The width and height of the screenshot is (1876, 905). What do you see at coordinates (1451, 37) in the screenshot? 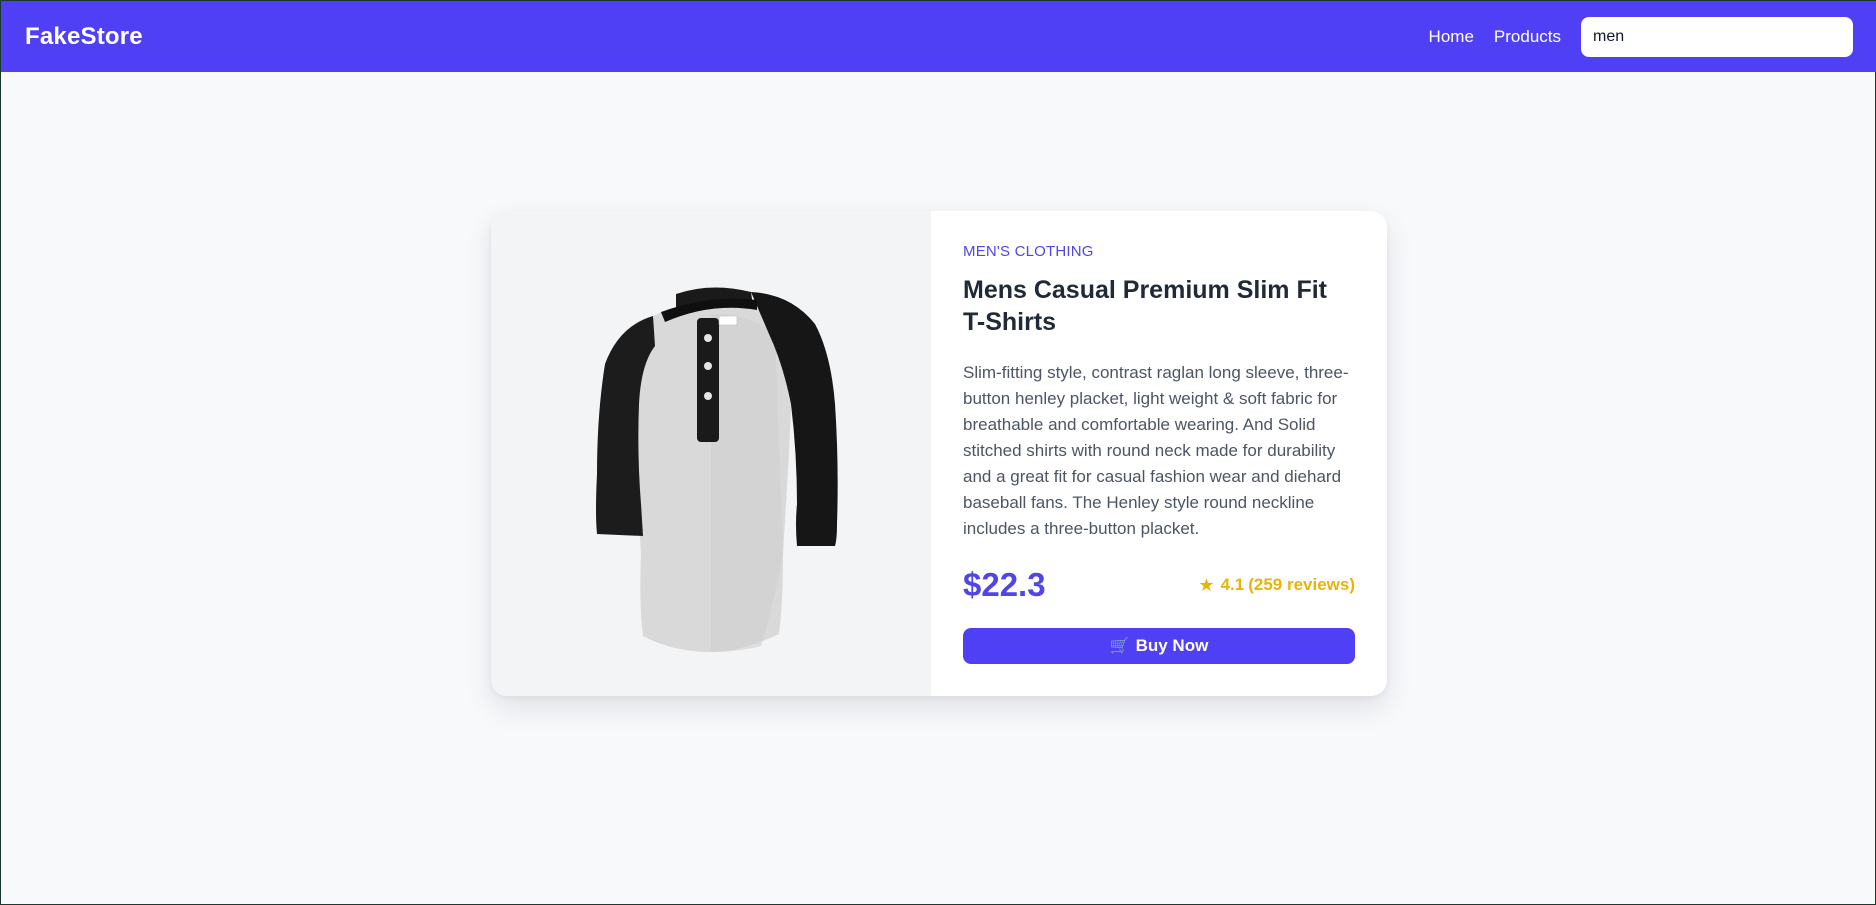
I see `nav-link-home: Home` at bounding box center [1451, 37].